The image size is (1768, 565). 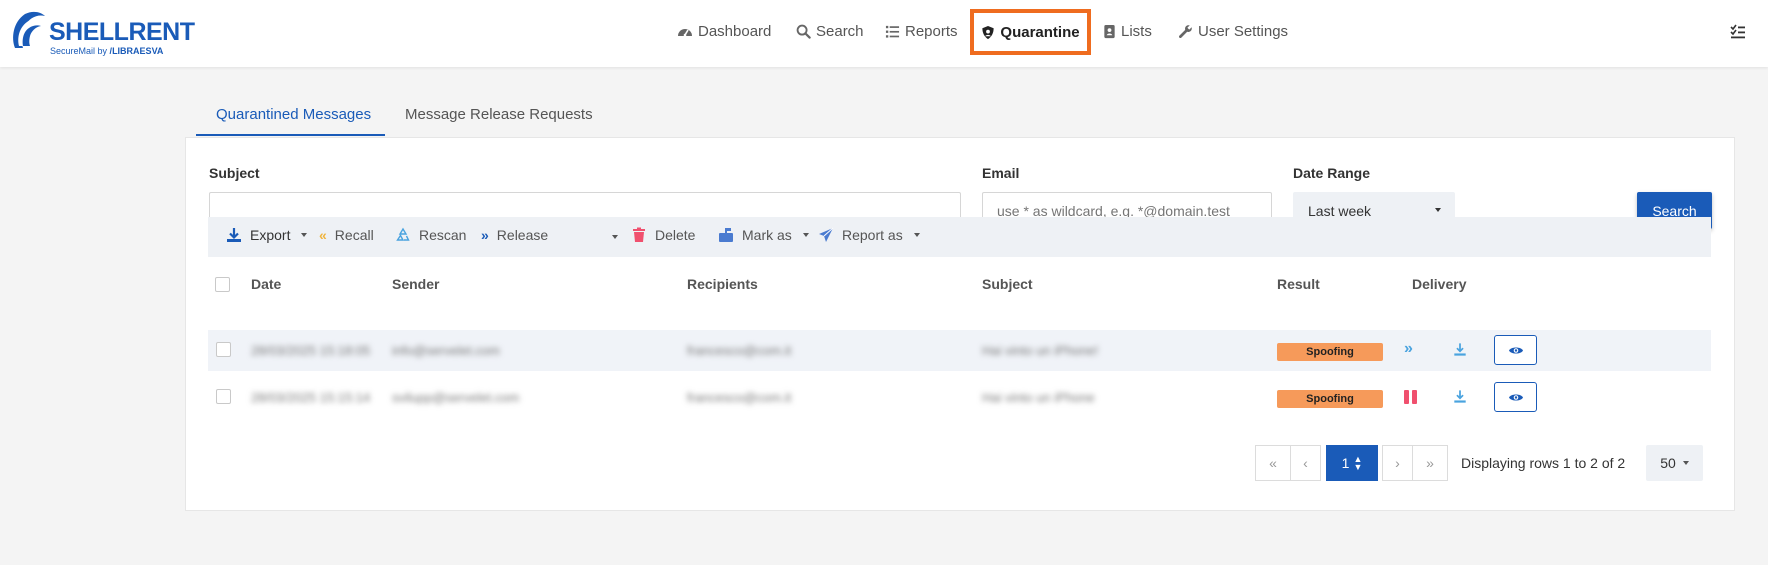 What do you see at coordinates (826, 234) in the screenshot?
I see `paper-plane-icon` at bounding box center [826, 234].